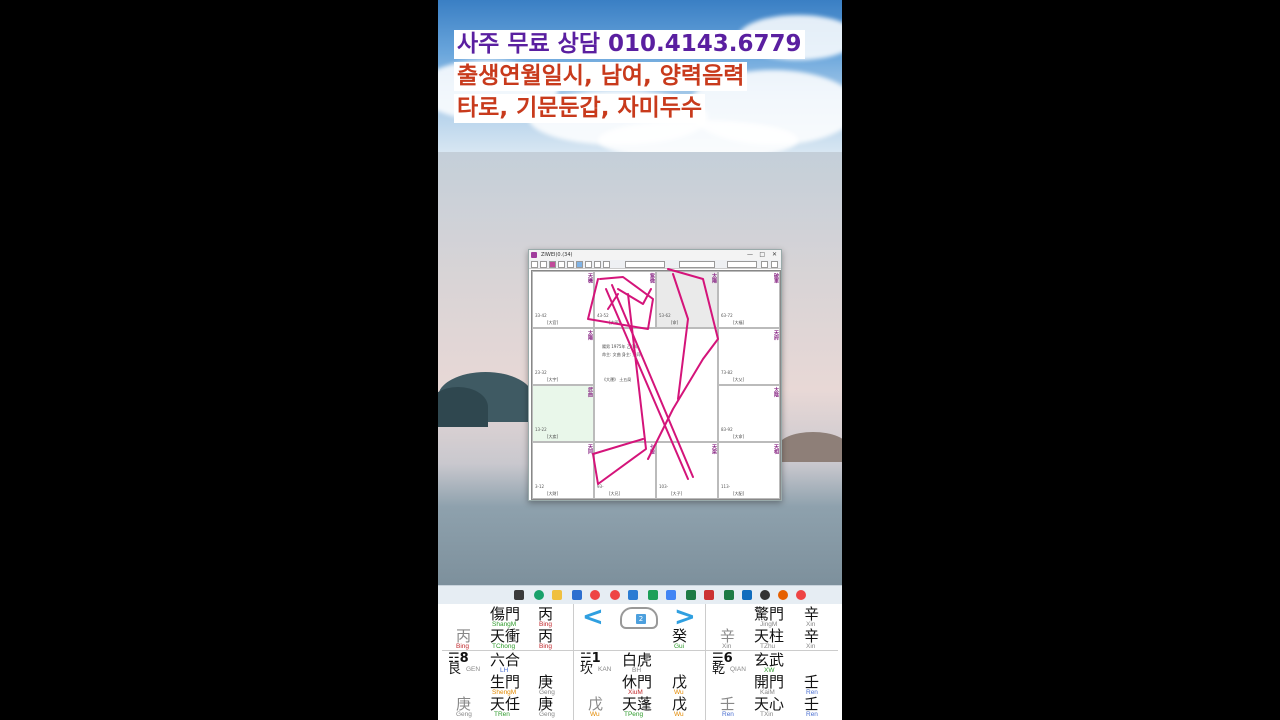  Describe the element at coordinates (776, 278) in the screenshot. I see `palace-star: 破軍` at that location.